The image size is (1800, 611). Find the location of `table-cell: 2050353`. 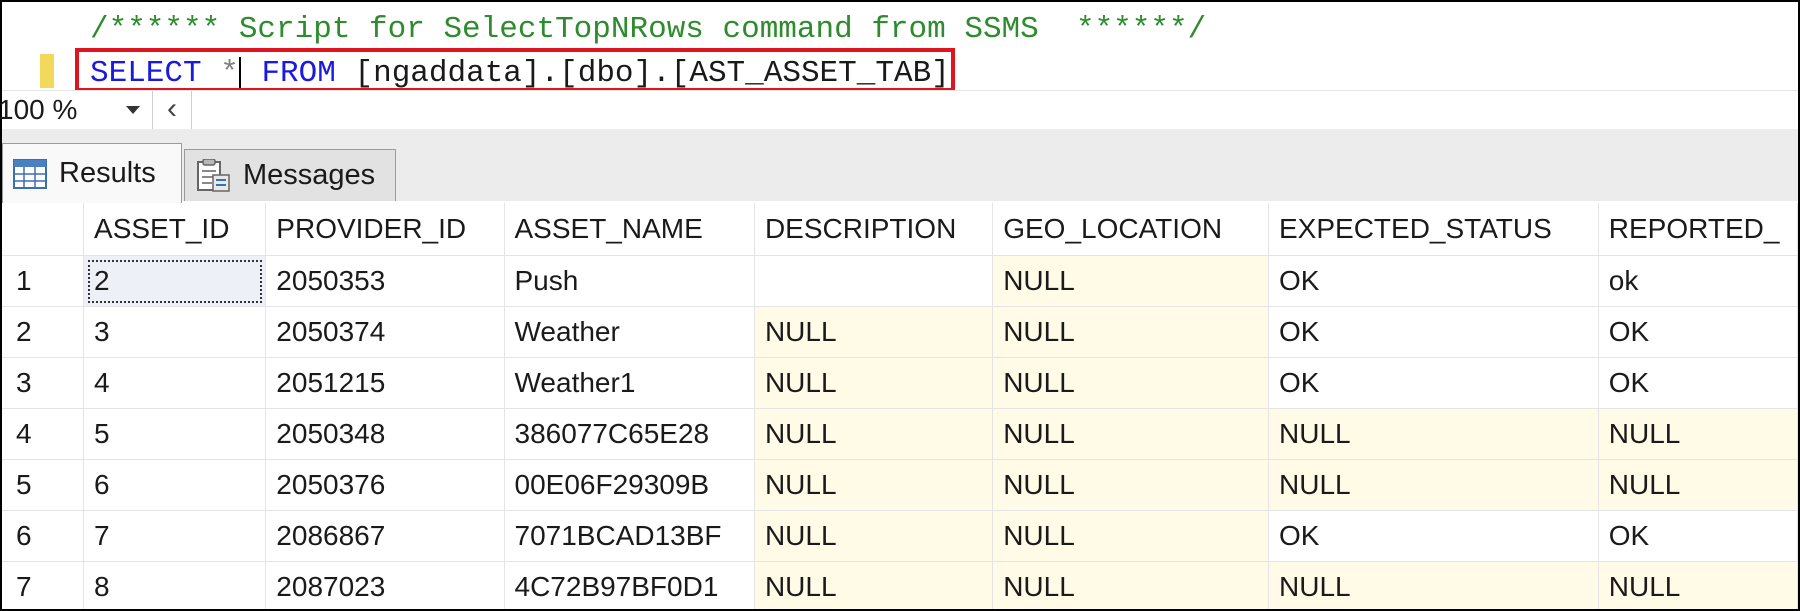

table-cell: 2050353 is located at coordinates (385, 281).